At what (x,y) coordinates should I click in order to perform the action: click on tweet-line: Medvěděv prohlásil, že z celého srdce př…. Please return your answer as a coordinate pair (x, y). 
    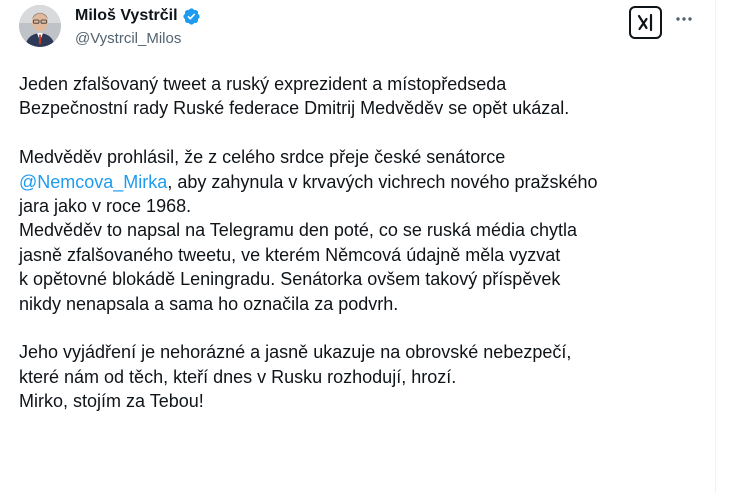
    Looking at the image, I should click on (262, 157).